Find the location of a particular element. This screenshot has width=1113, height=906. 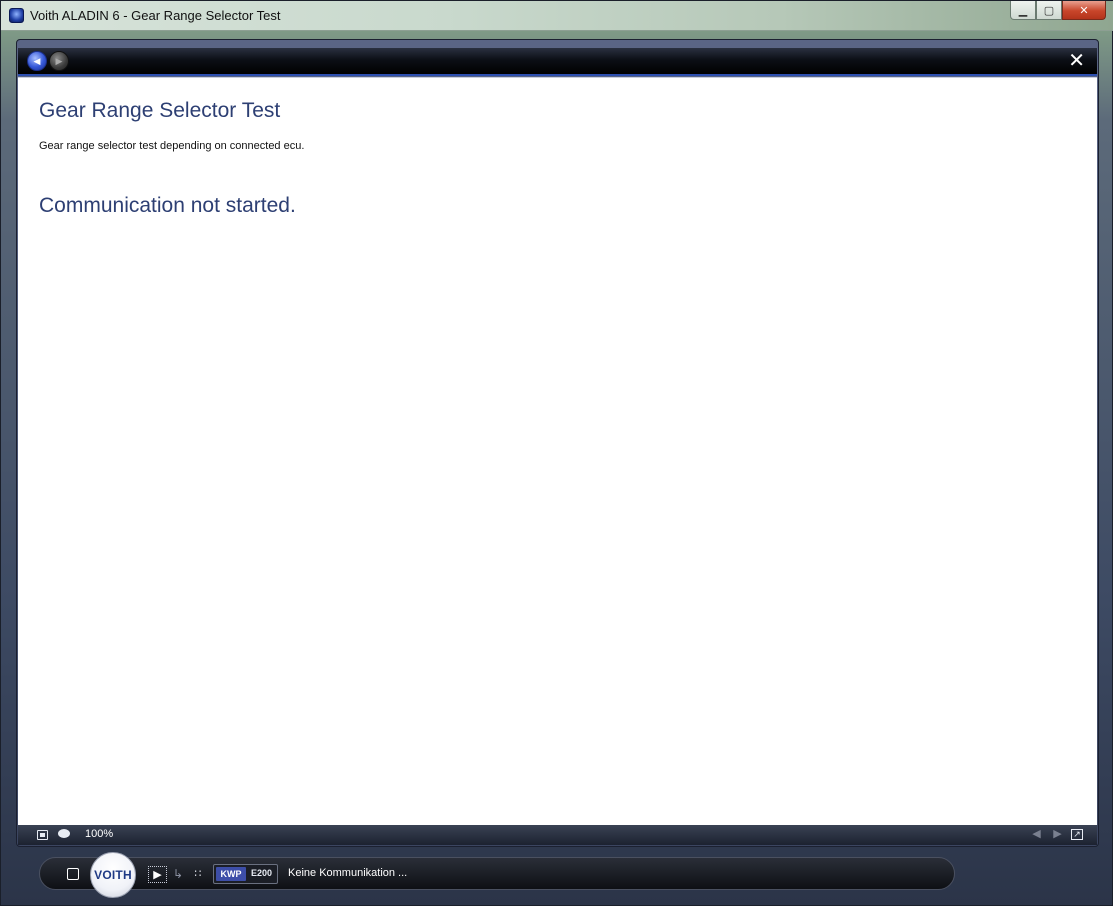

voith-logo: VOITH is located at coordinates (113, 875).